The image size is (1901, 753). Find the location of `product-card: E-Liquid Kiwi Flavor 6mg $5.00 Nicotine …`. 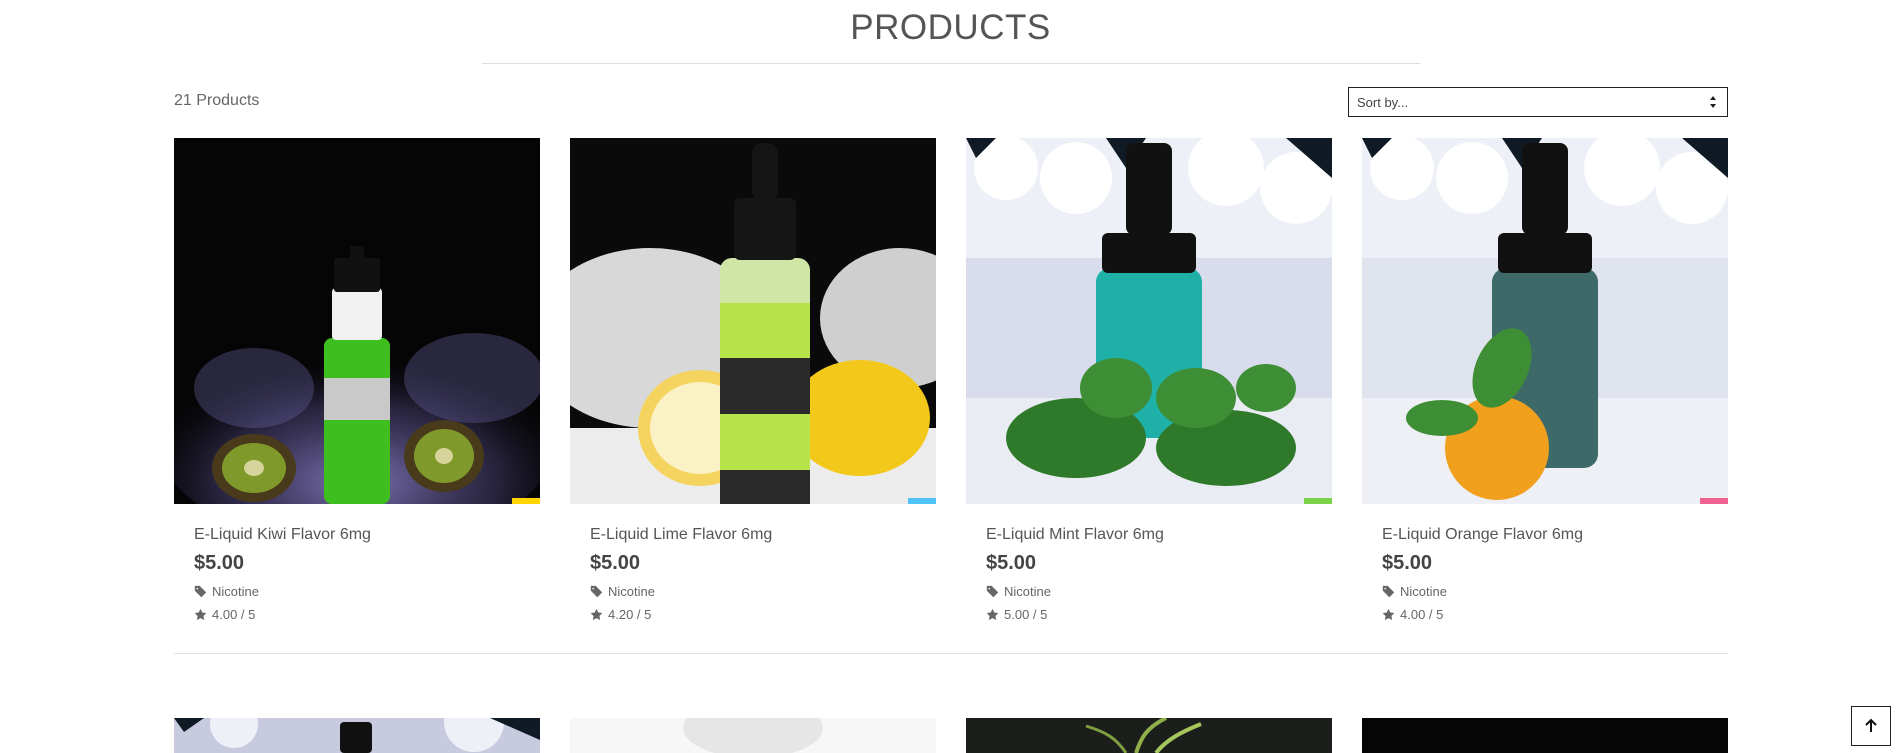

product-card: E-Liquid Kiwi Flavor 6mg $5.00 Nicotine … is located at coordinates (357, 380).